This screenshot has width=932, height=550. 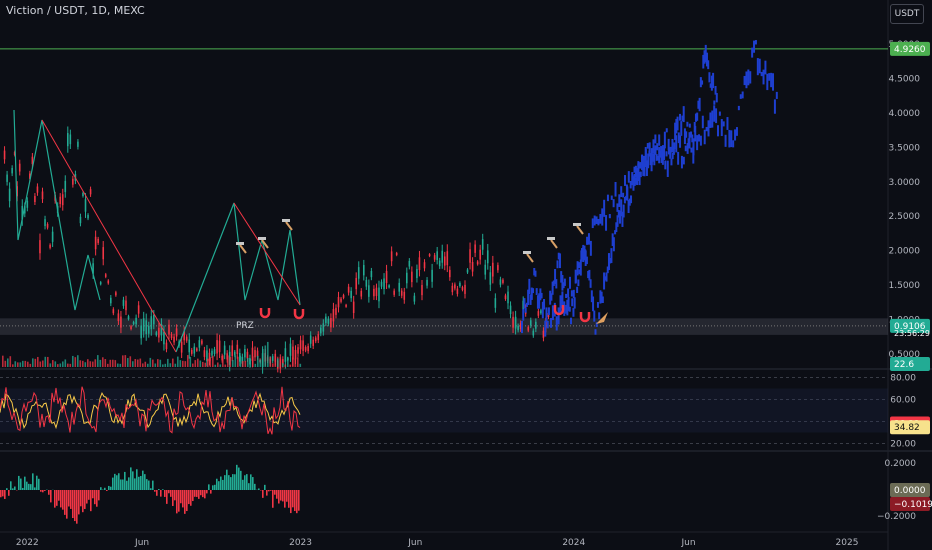 What do you see at coordinates (286, 220) in the screenshot?
I see `hammer-icon-head` at bounding box center [286, 220].